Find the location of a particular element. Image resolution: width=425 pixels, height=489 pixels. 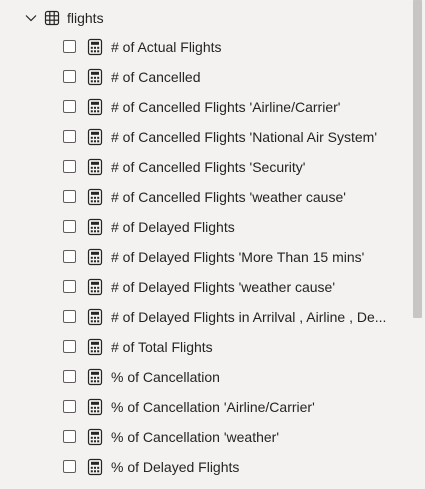

field-row: # of Delayed Flights 'More Than 15 mins' is located at coordinates (205, 258).